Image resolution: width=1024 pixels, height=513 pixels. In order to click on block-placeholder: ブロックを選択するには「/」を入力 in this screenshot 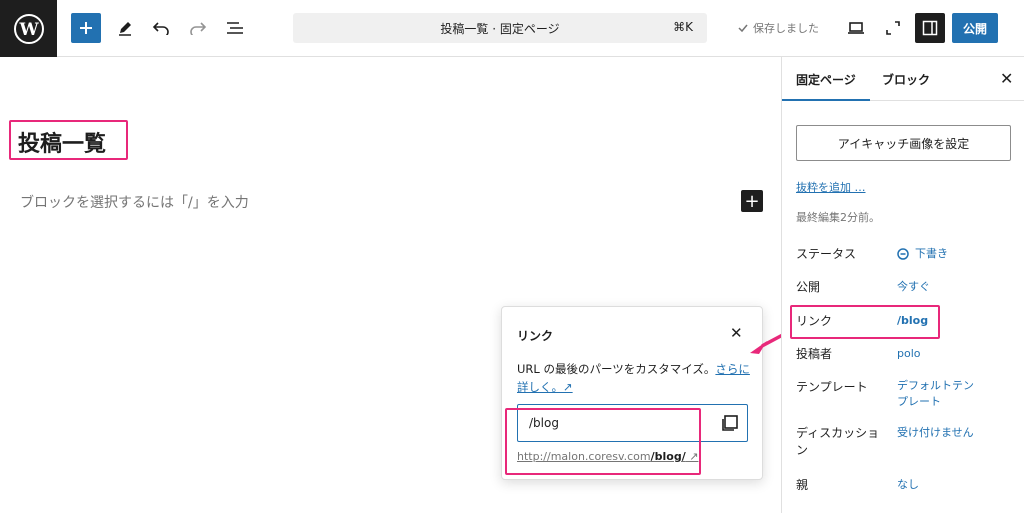, I will do `click(134, 202)`.